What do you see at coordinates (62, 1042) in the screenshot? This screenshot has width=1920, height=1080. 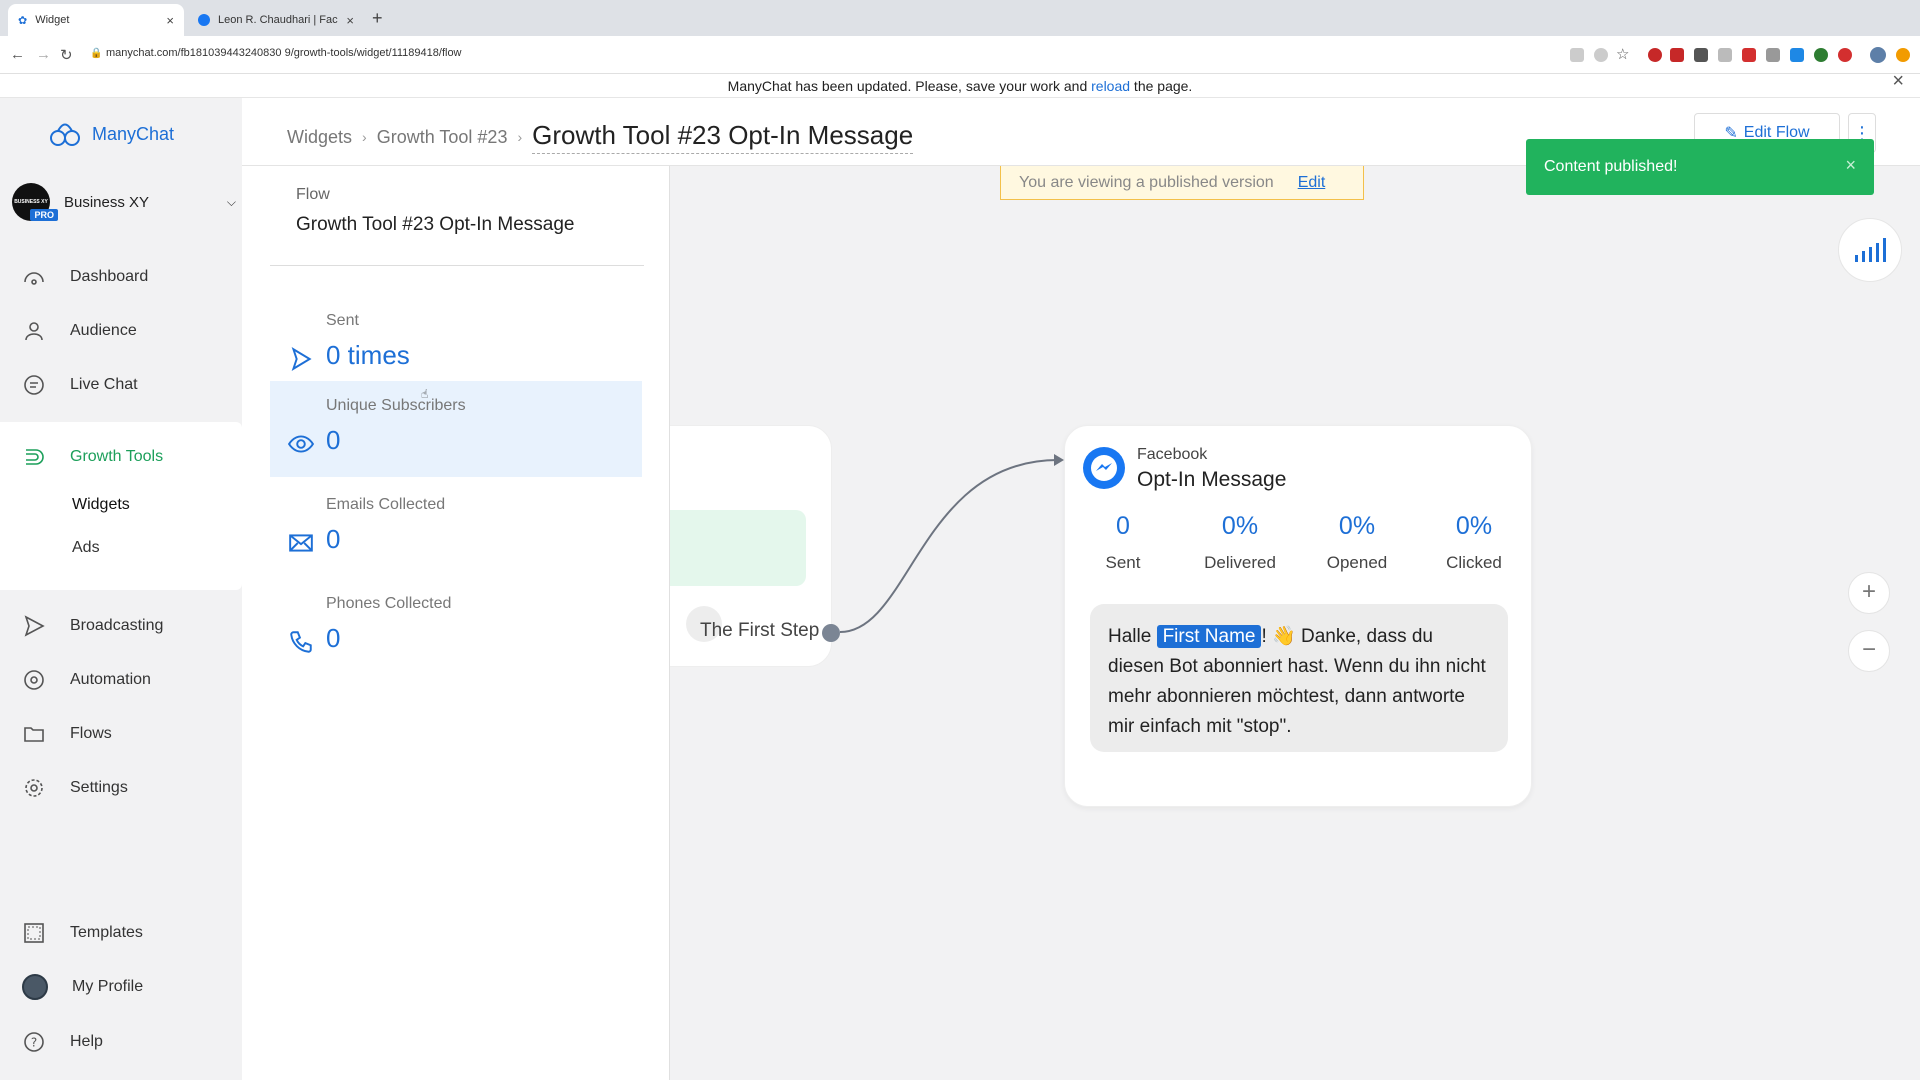 I see `sidebar-item-help: ? Help` at bounding box center [62, 1042].